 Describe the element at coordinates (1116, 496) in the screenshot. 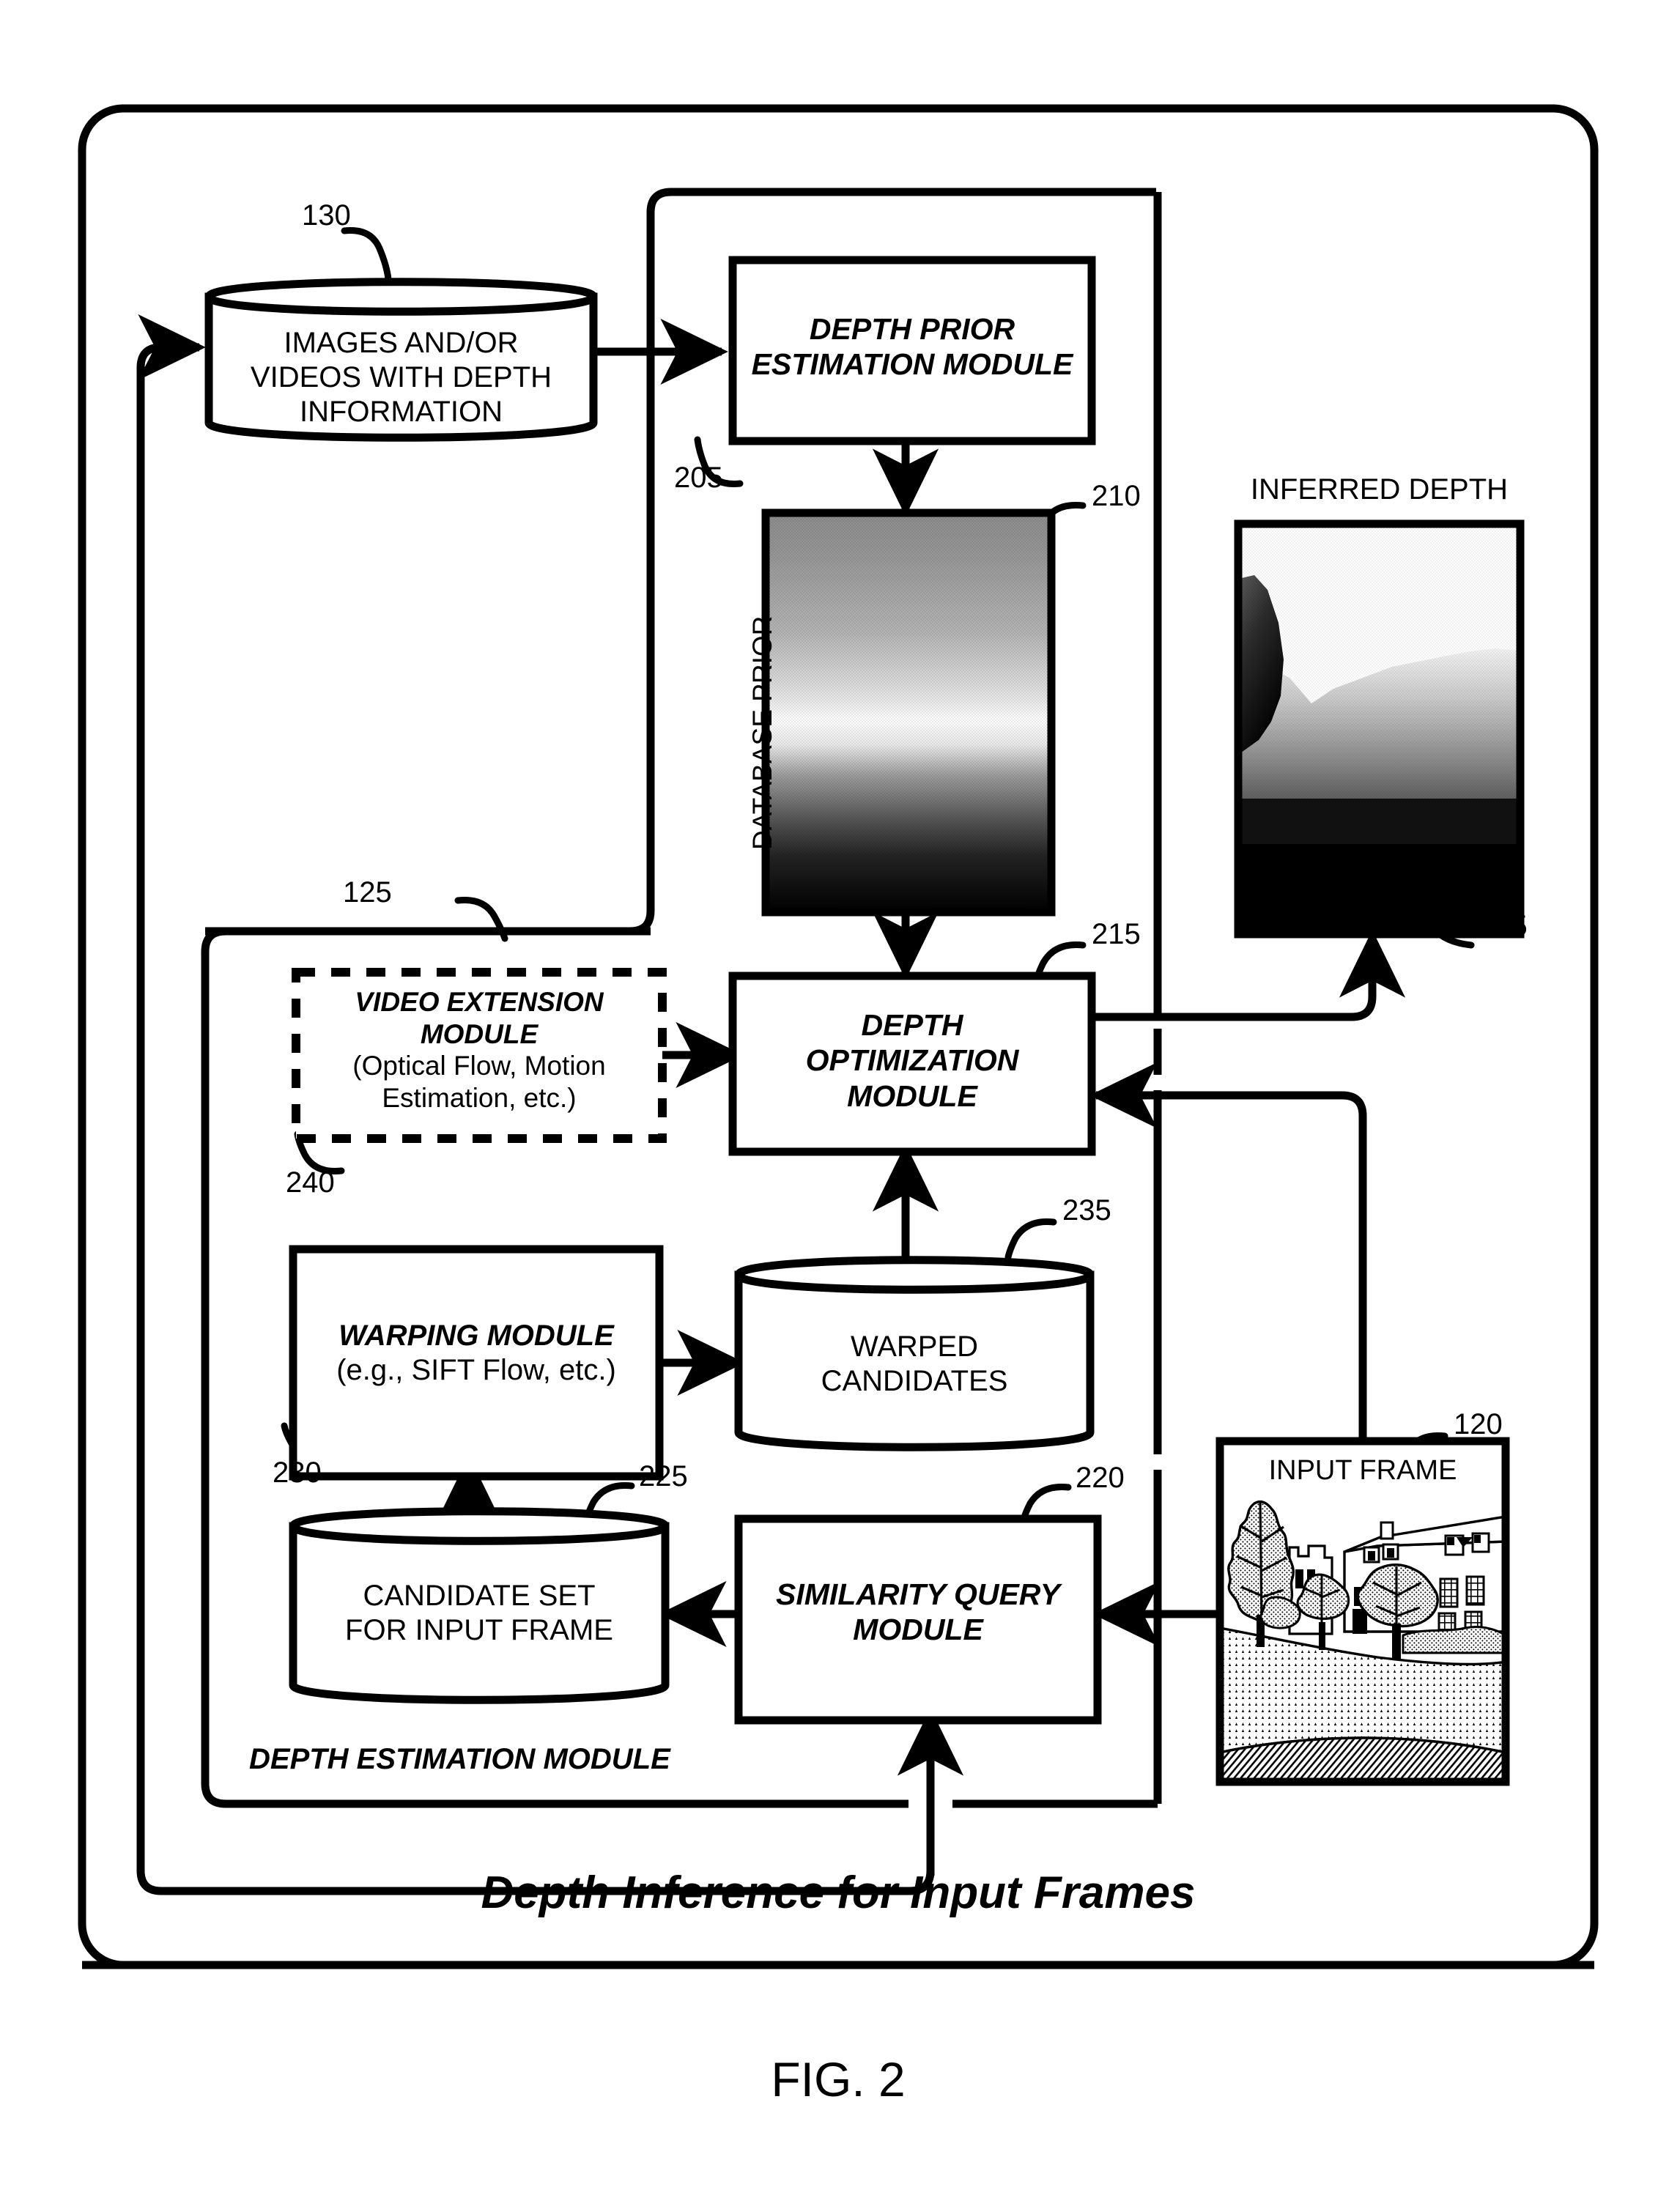

I see `ref-210: 210` at that location.